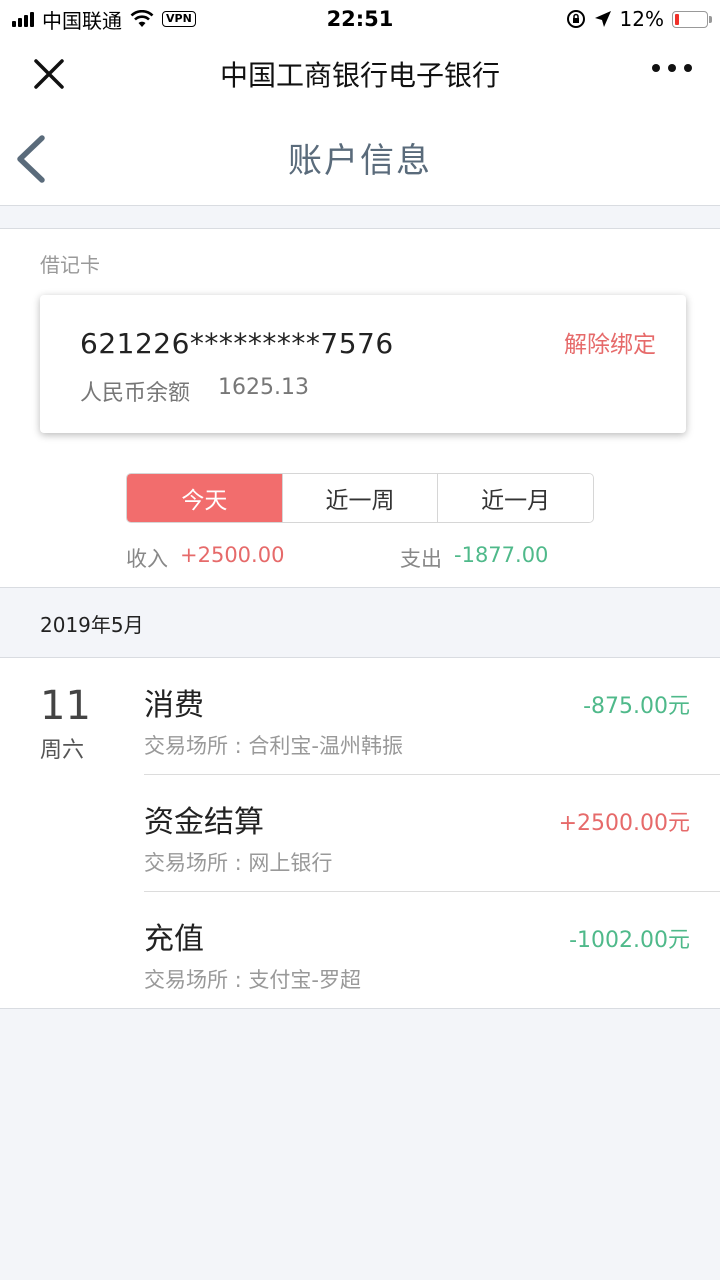 Image resolution: width=720 pixels, height=1280 pixels. I want to click on transaction-title: 充值, so click(174, 939).